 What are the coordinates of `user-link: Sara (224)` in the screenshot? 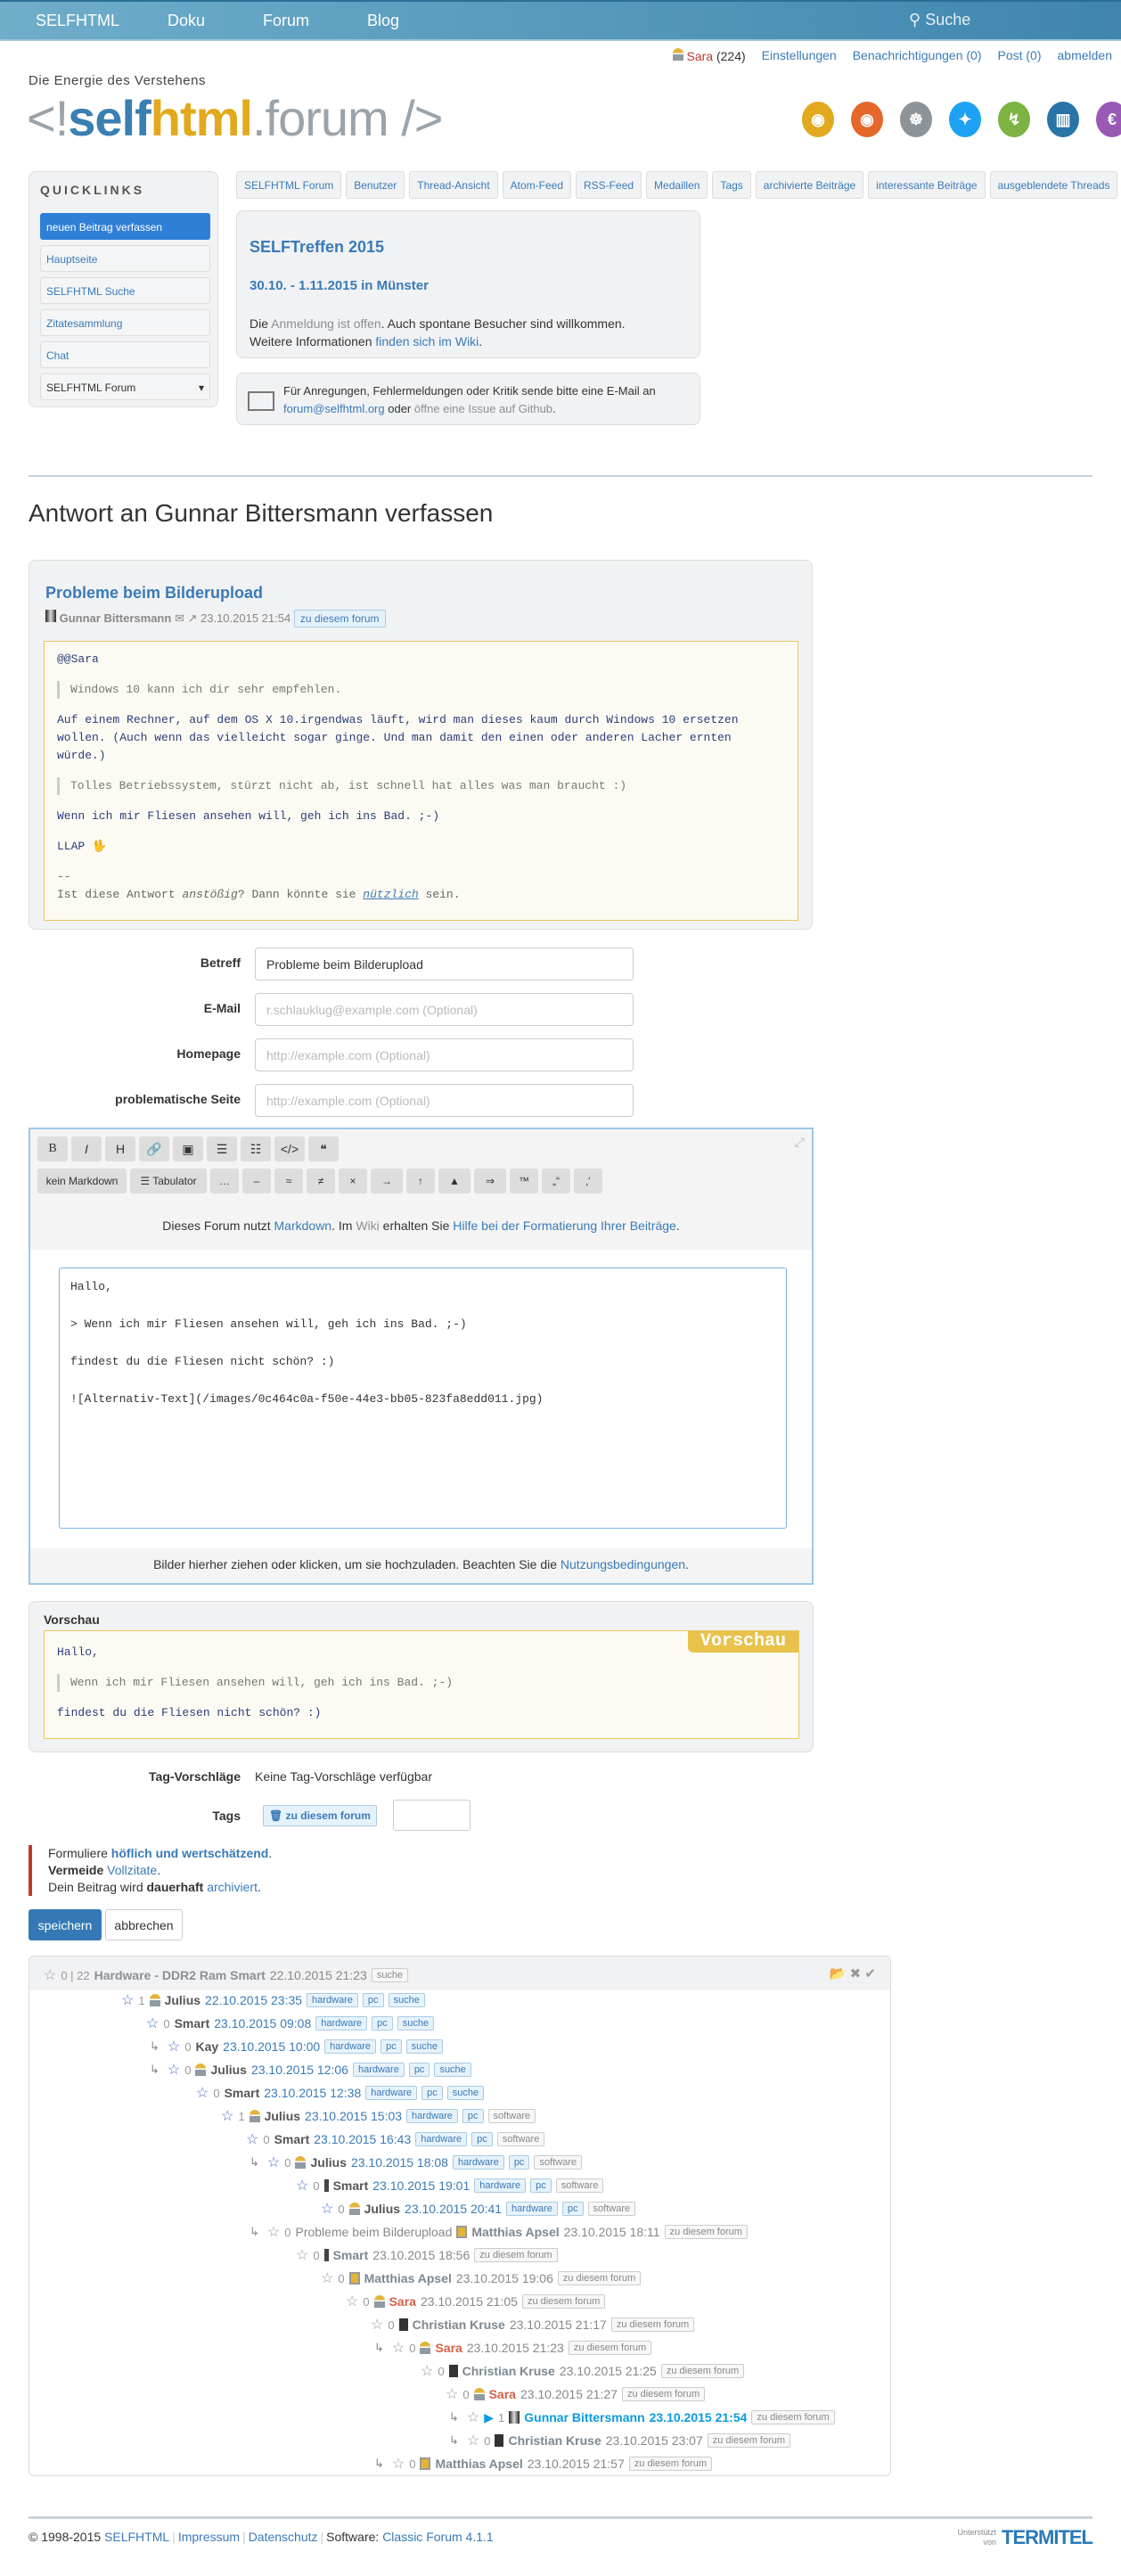 It's located at (709, 55).